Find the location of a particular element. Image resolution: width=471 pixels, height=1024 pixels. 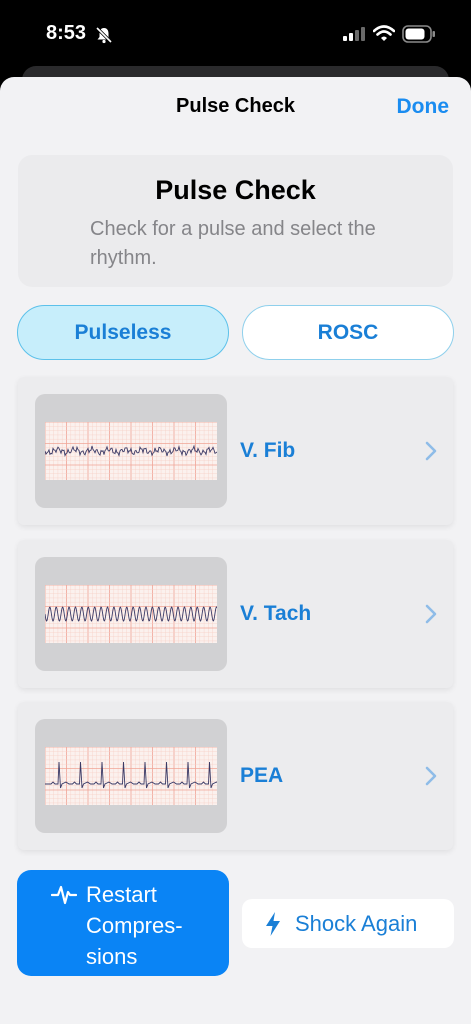

info-description: Check for a pulse and select the rhythm. is located at coordinates (233, 243).